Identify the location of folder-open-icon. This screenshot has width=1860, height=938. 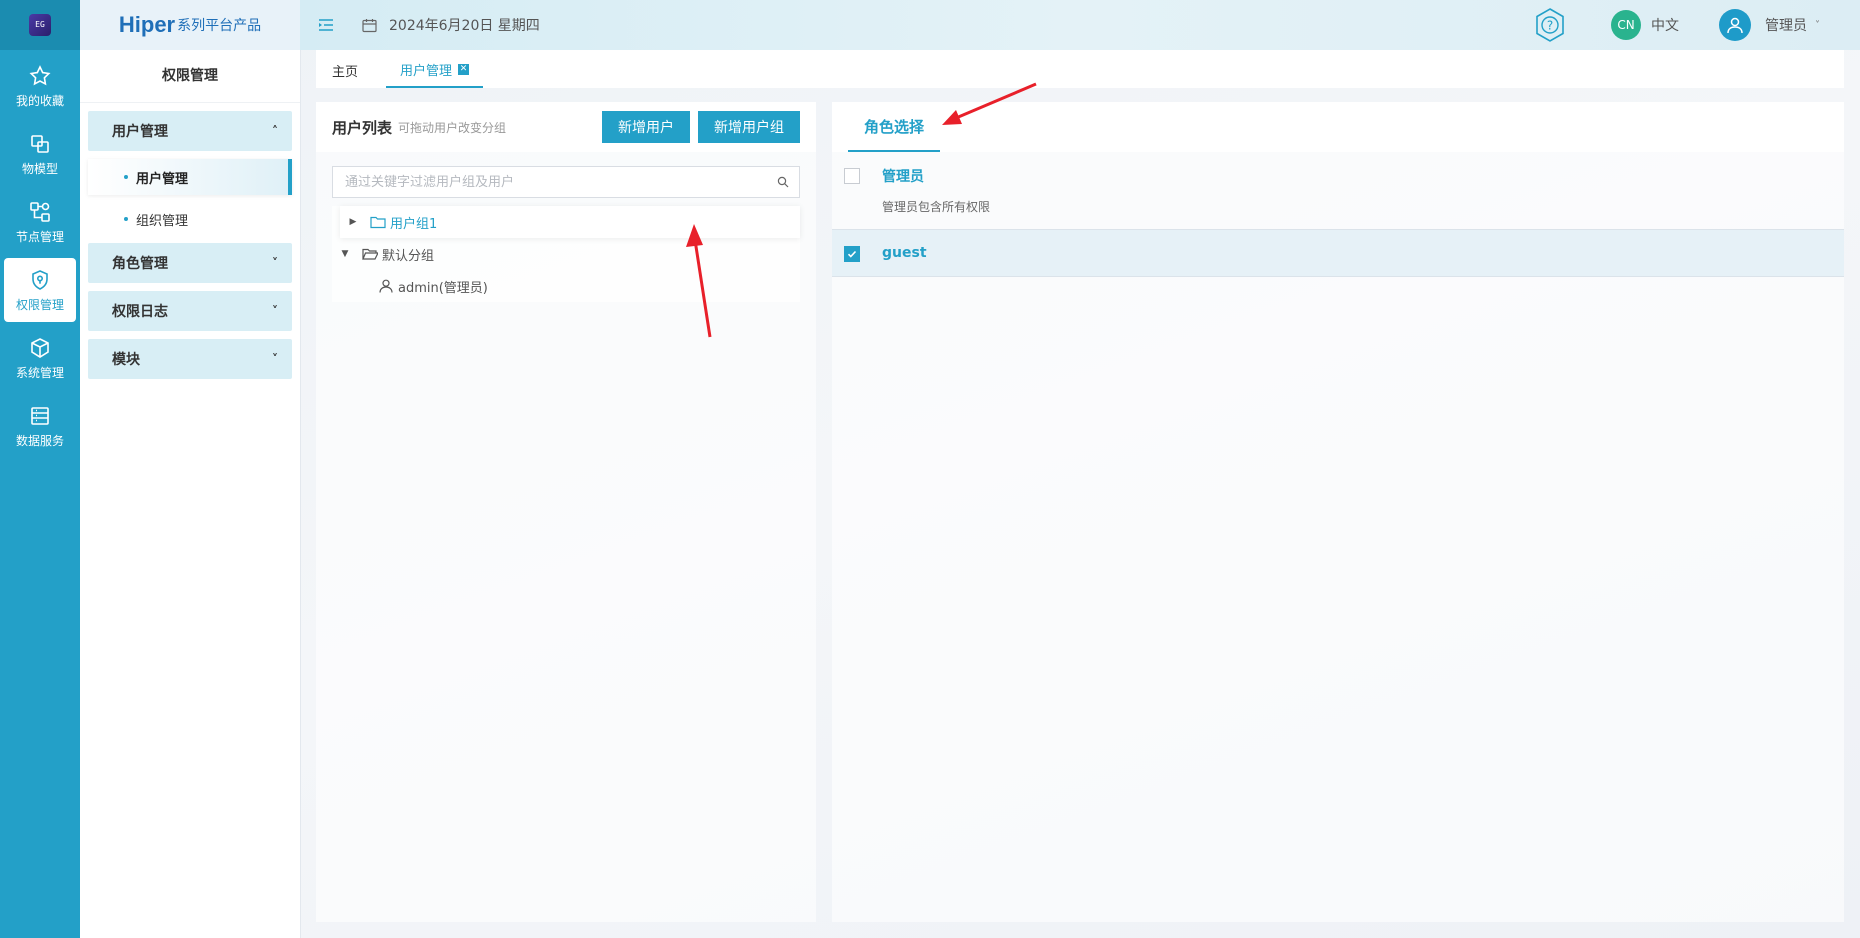
(370, 254).